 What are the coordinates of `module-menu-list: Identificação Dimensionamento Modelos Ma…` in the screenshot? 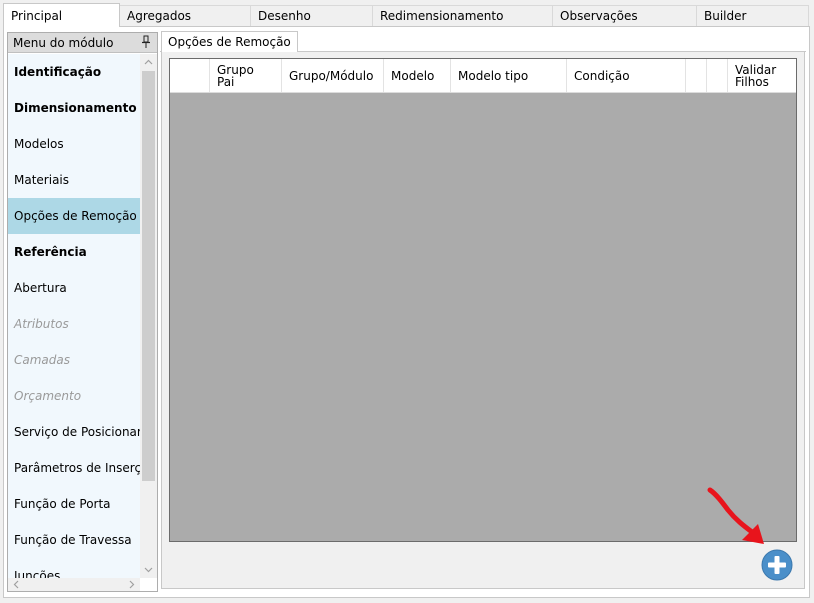 It's located at (74, 316).